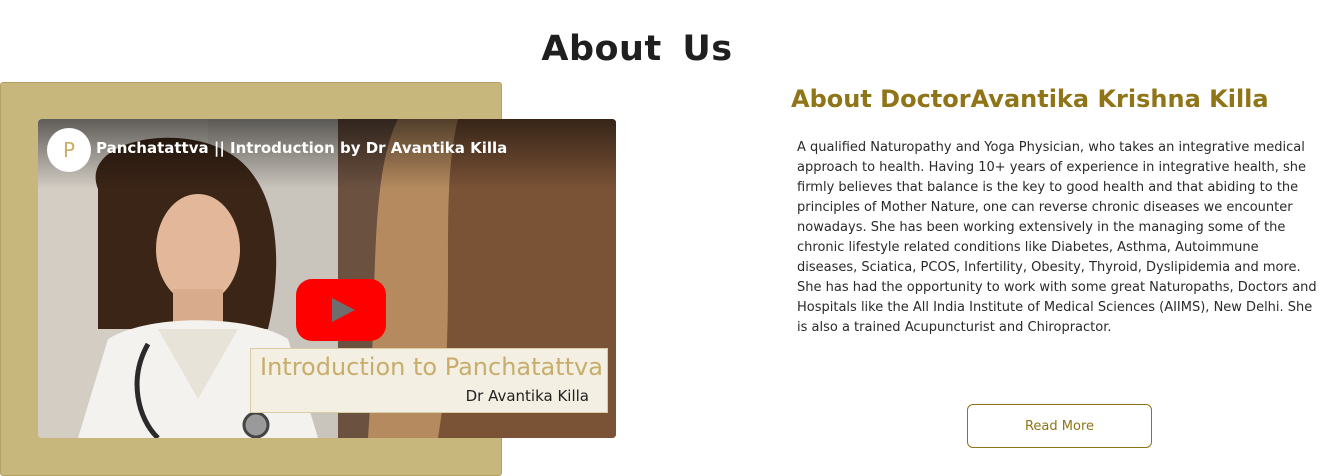 Image resolution: width=1324 pixels, height=476 pixels. Describe the element at coordinates (1059, 426) in the screenshot. I see `read-more-button: Read More` at that location.